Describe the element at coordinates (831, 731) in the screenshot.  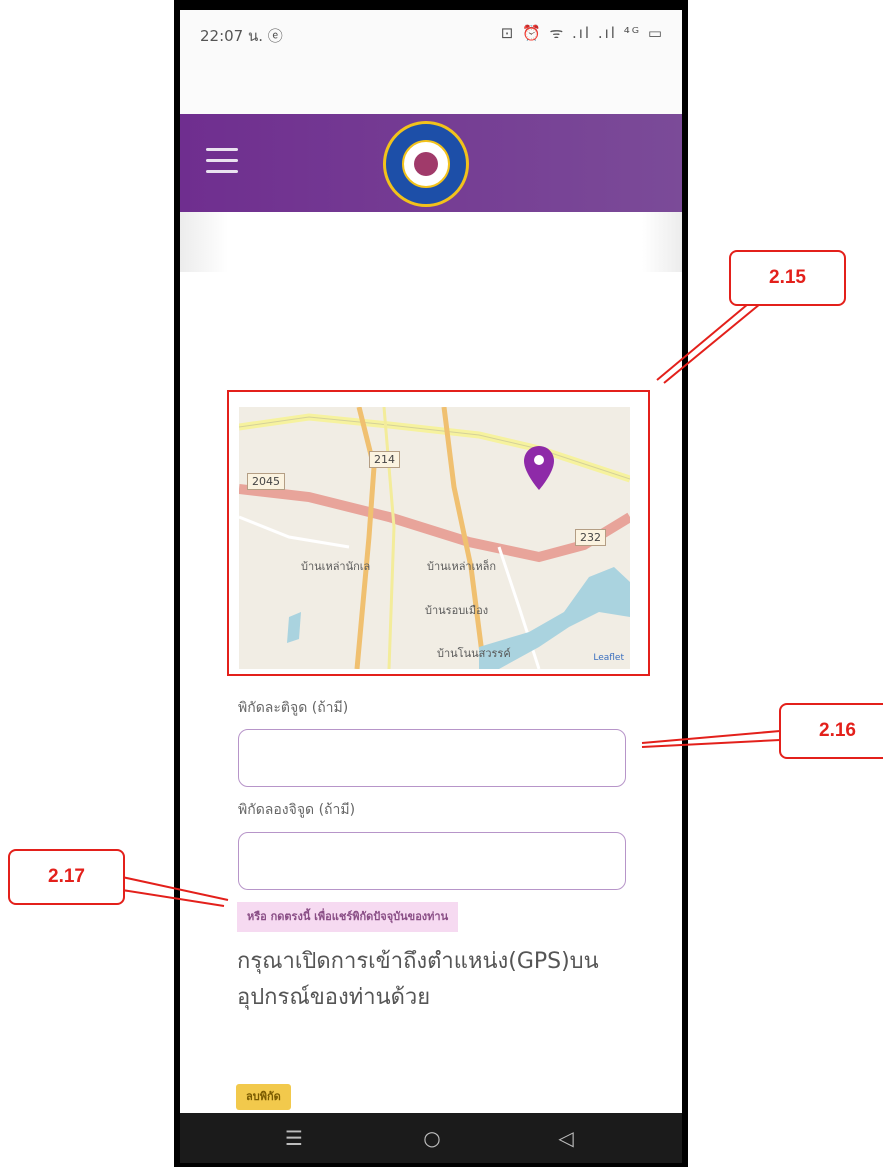
I see `callout-2-16: 2.16` at that location.